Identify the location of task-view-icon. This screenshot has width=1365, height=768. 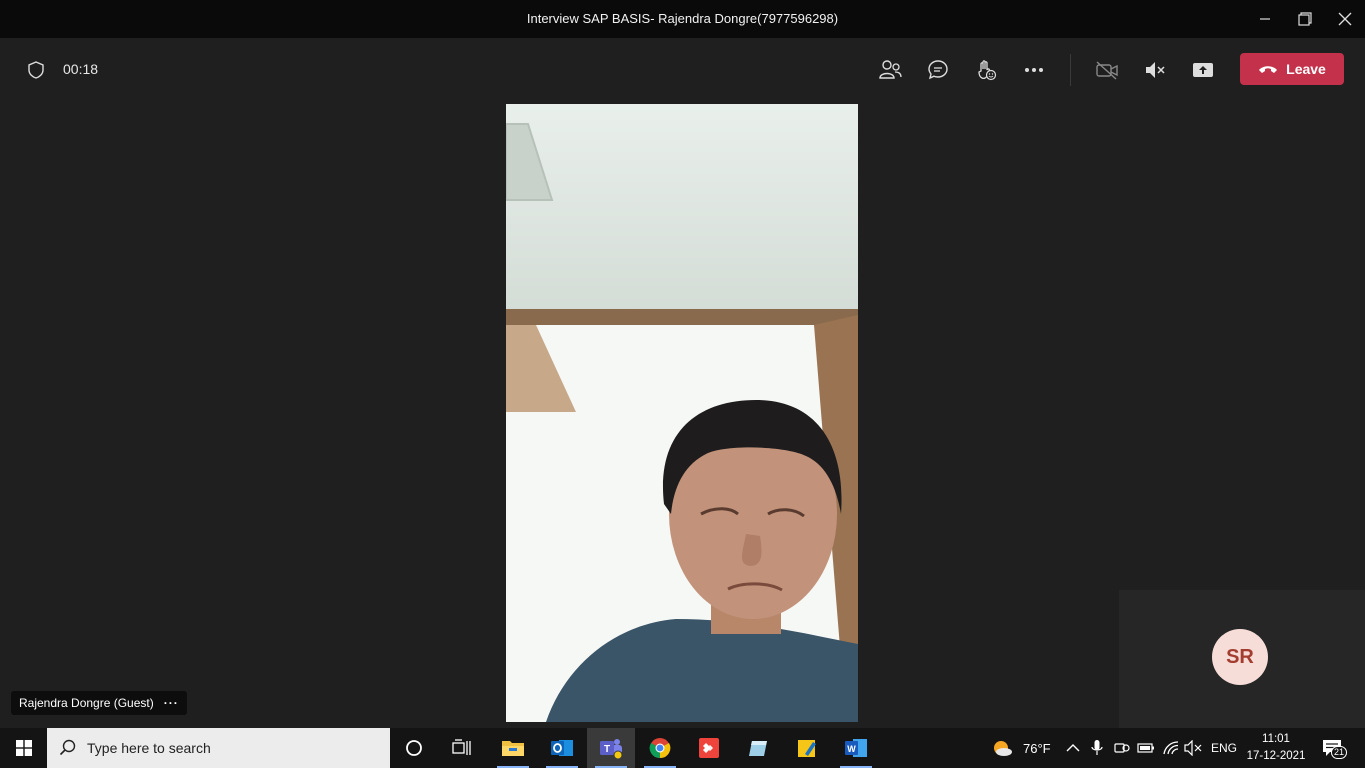
(461, 747).